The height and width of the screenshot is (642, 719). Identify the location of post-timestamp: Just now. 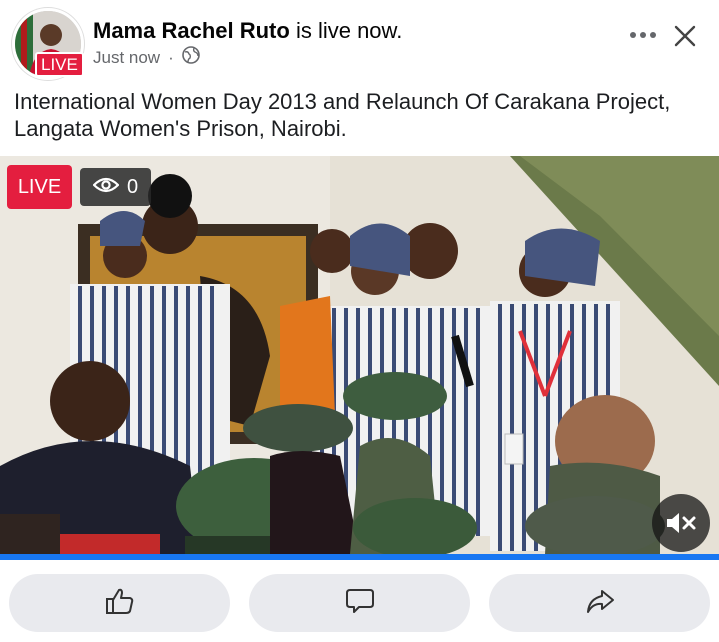
(126, 58).